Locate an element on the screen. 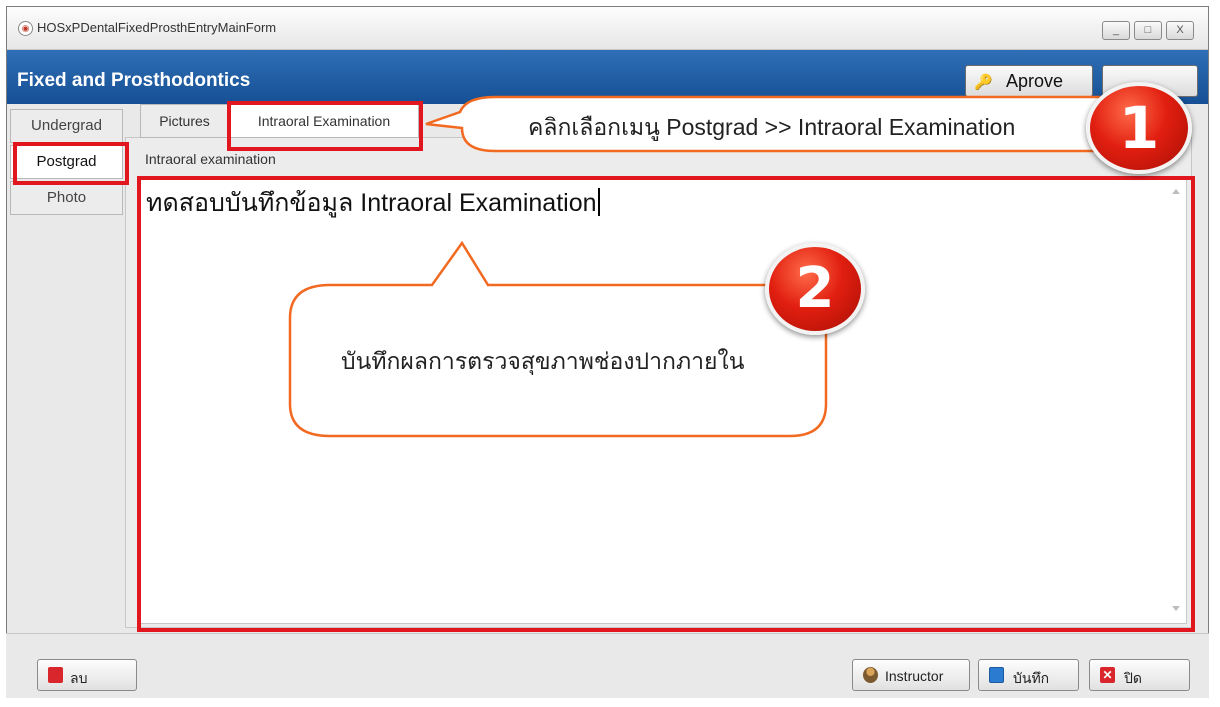 Image resolution: width=1220 pixels, height=707 pixels. callout-2-text: บันทึกผลการตรวจสุขภาพช่องปากภายใน is located at coordinates (543, 361).